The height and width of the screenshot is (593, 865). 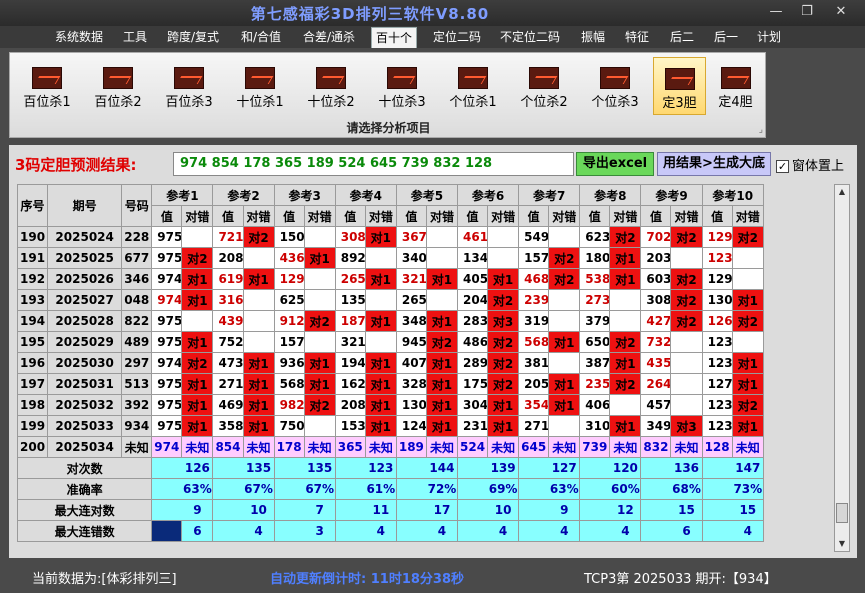 What do you see at coordinates (380, 510) in the screenshot?
I see `stats-value: 11` at bounding box center [380, 510].